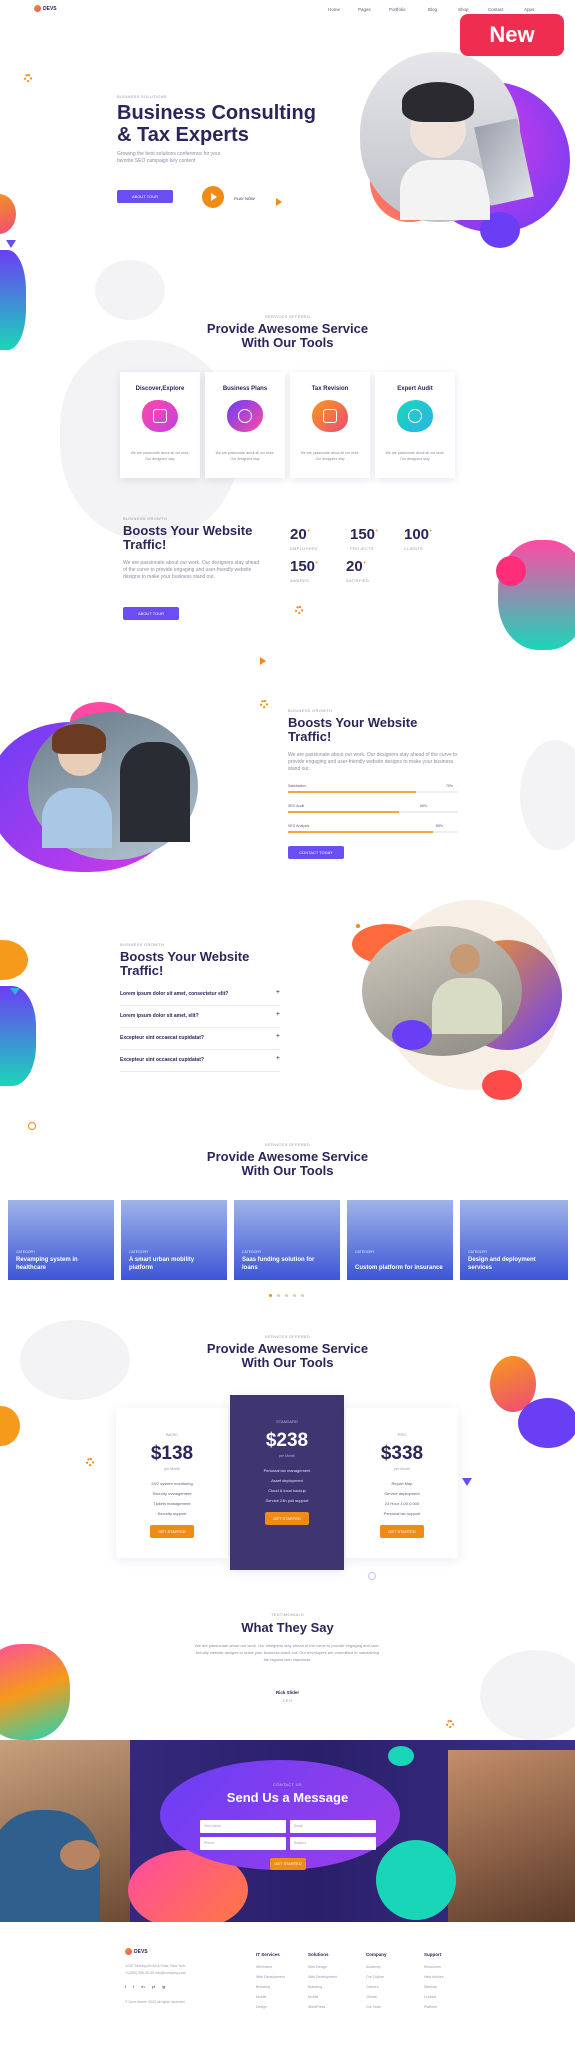 This screenshot has height=2048, width=575. Describe the element at coordinates (333, 1843) in the screenshot. I see `contact-subject-input: Subject` at that location.